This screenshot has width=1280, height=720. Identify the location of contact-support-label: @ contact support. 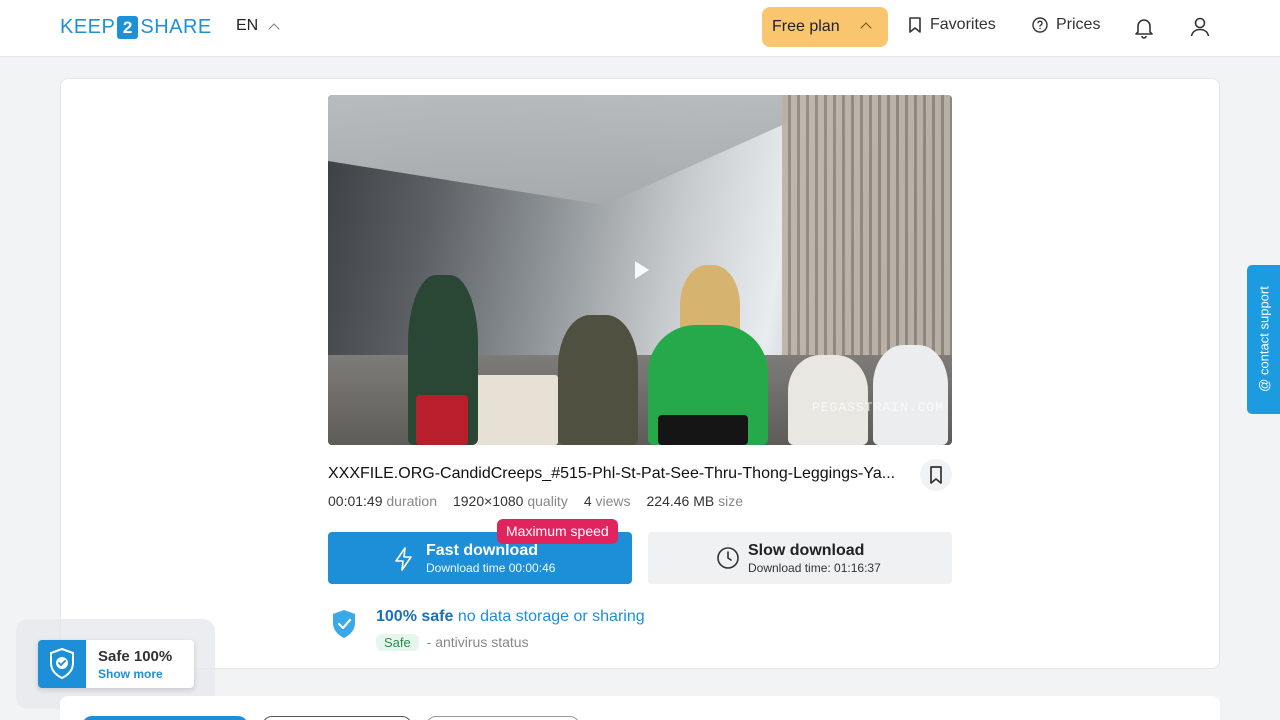
(1264, 339).